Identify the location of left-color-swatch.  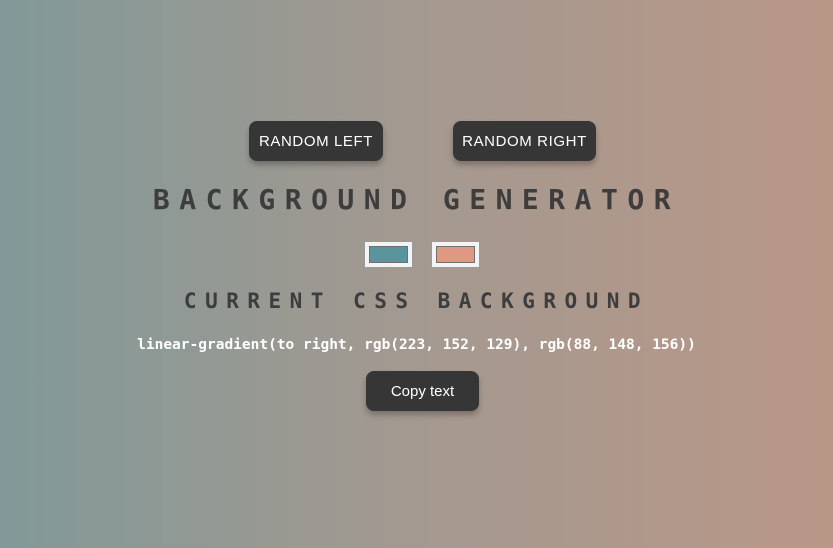
(388, 254).